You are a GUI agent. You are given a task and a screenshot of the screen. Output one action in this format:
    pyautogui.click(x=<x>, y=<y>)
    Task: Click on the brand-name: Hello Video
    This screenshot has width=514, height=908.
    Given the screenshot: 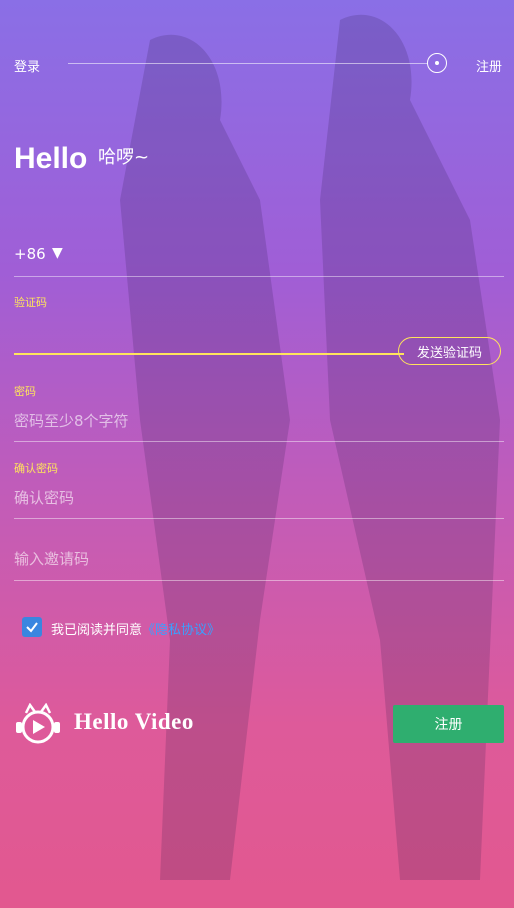 What is the action you would take?
    pyautogui.click(x=134, y=721)
    